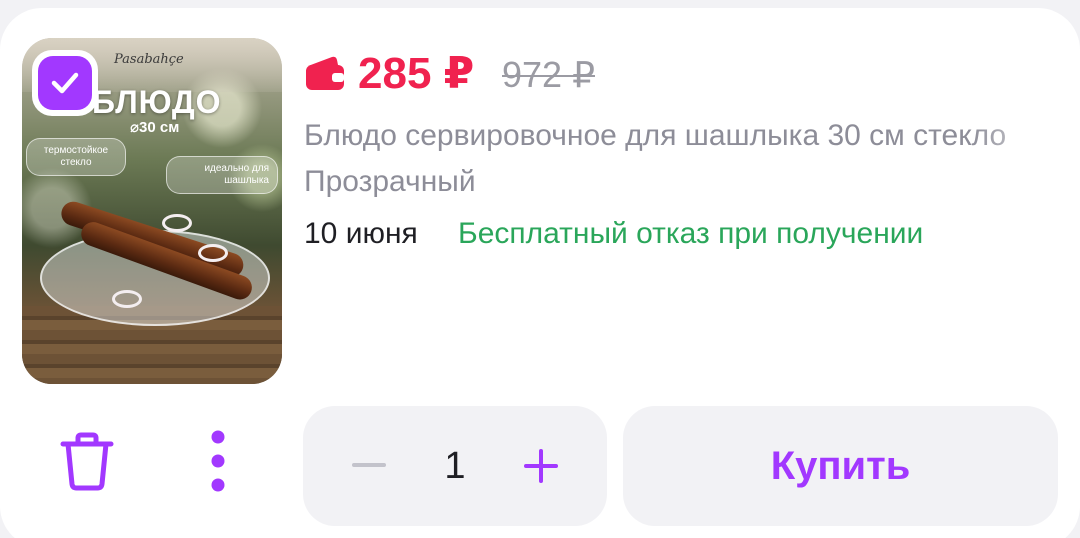 The width and height of the screenshot is (1080, 538). Describe the element at coordinates (149, 59) in the screenshot. I see `image-brand-logo: Pasabahçe` at that location.